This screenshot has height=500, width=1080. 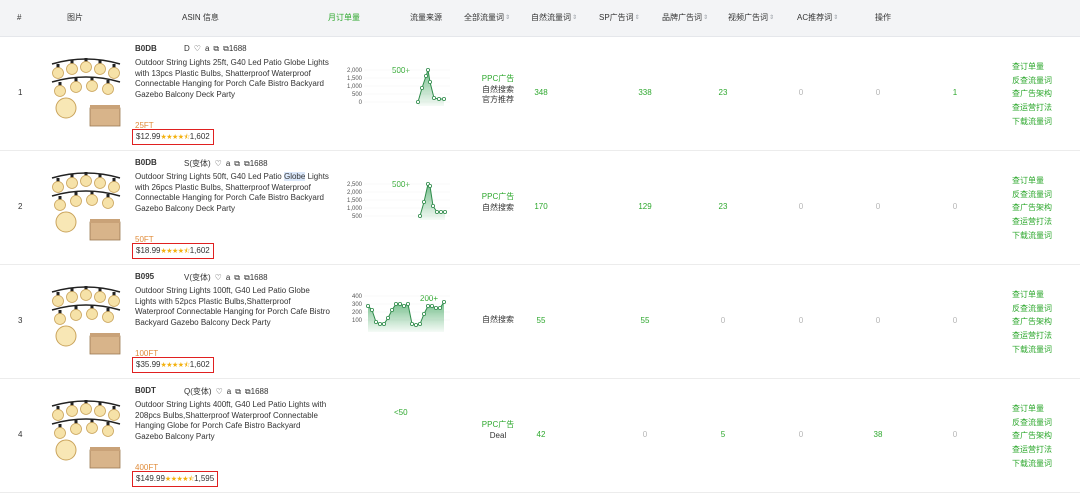 I want to click on column-header: ASIN 信息, so click(x=200, y=18).